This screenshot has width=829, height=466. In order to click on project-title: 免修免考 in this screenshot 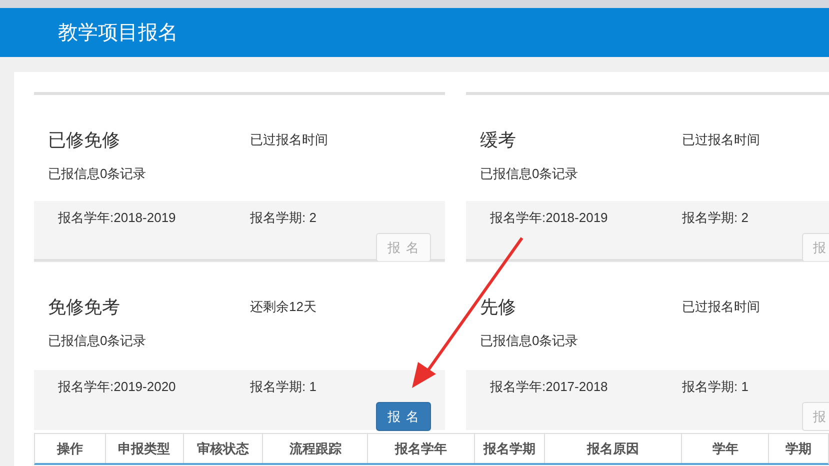, I will do `click(84, 307)`.